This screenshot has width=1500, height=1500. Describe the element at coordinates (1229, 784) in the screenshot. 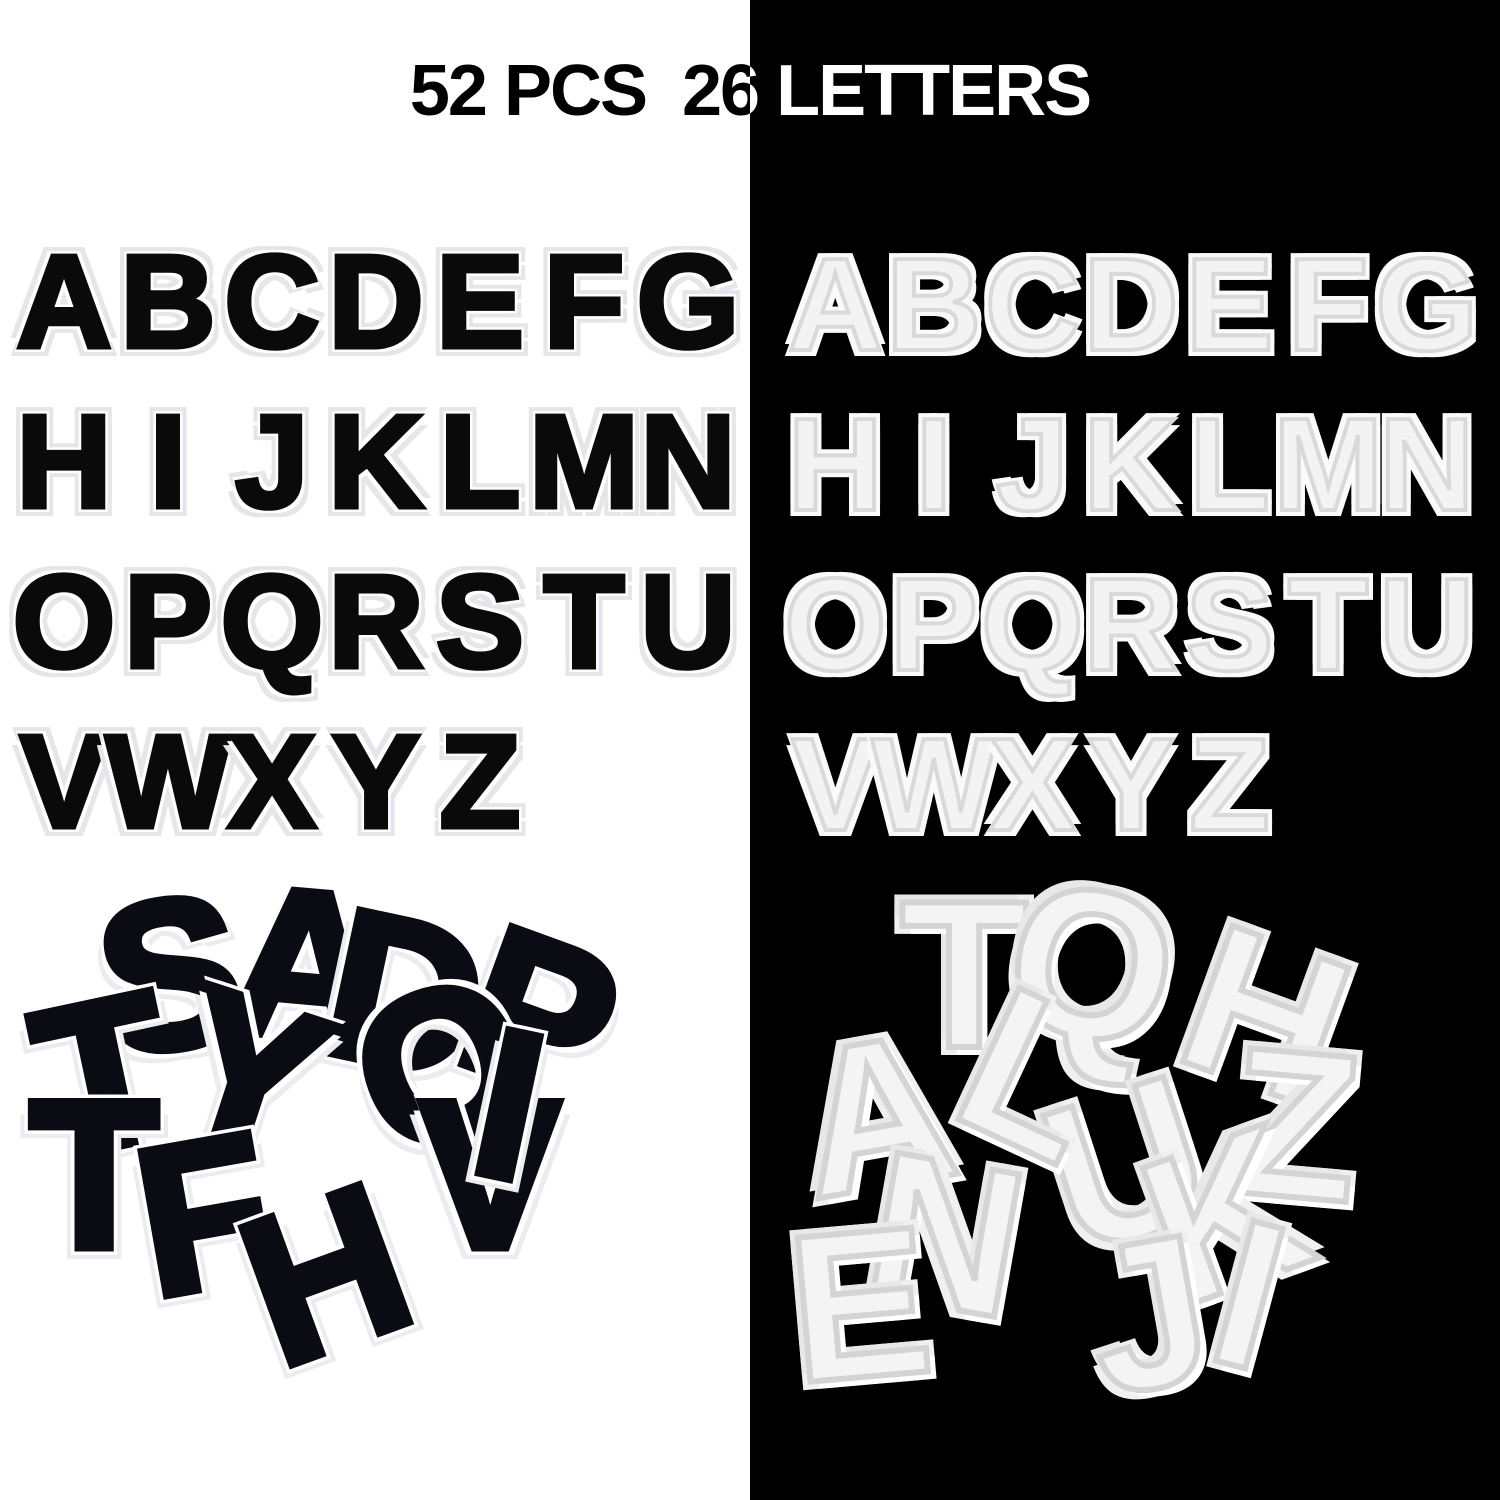

I see `white-letter-patch: Z` at that location.